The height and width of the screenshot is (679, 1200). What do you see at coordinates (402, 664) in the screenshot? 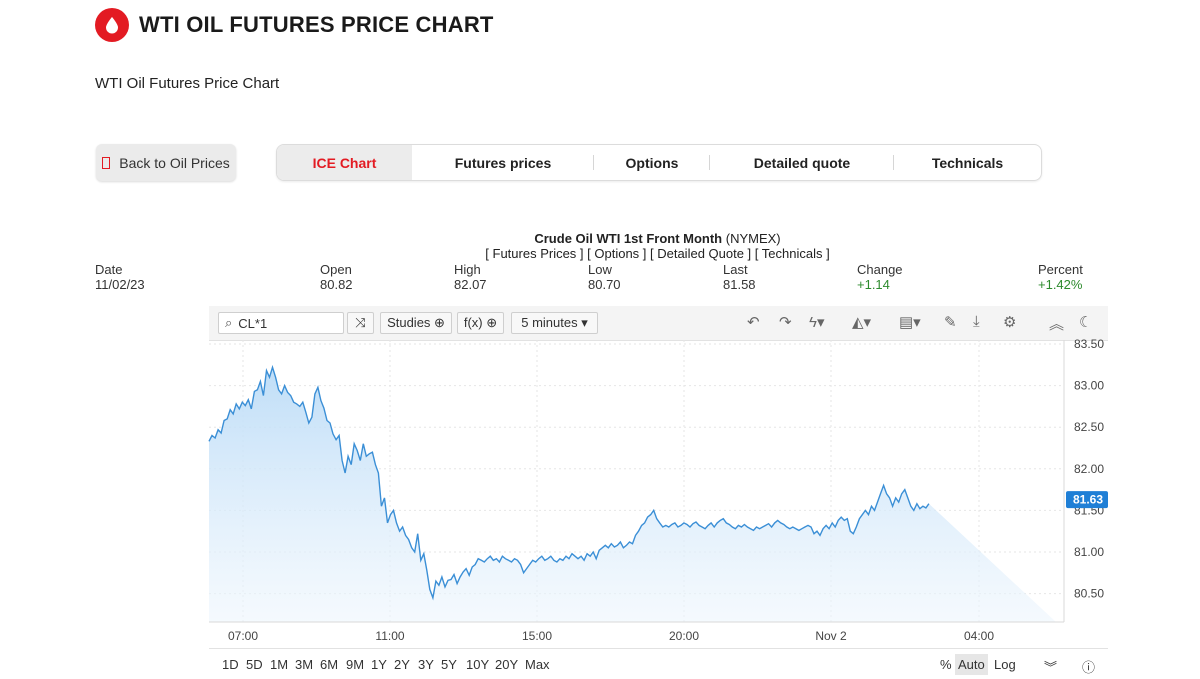
I see `range-2y: 2Y` at bounding box center [402, 664].